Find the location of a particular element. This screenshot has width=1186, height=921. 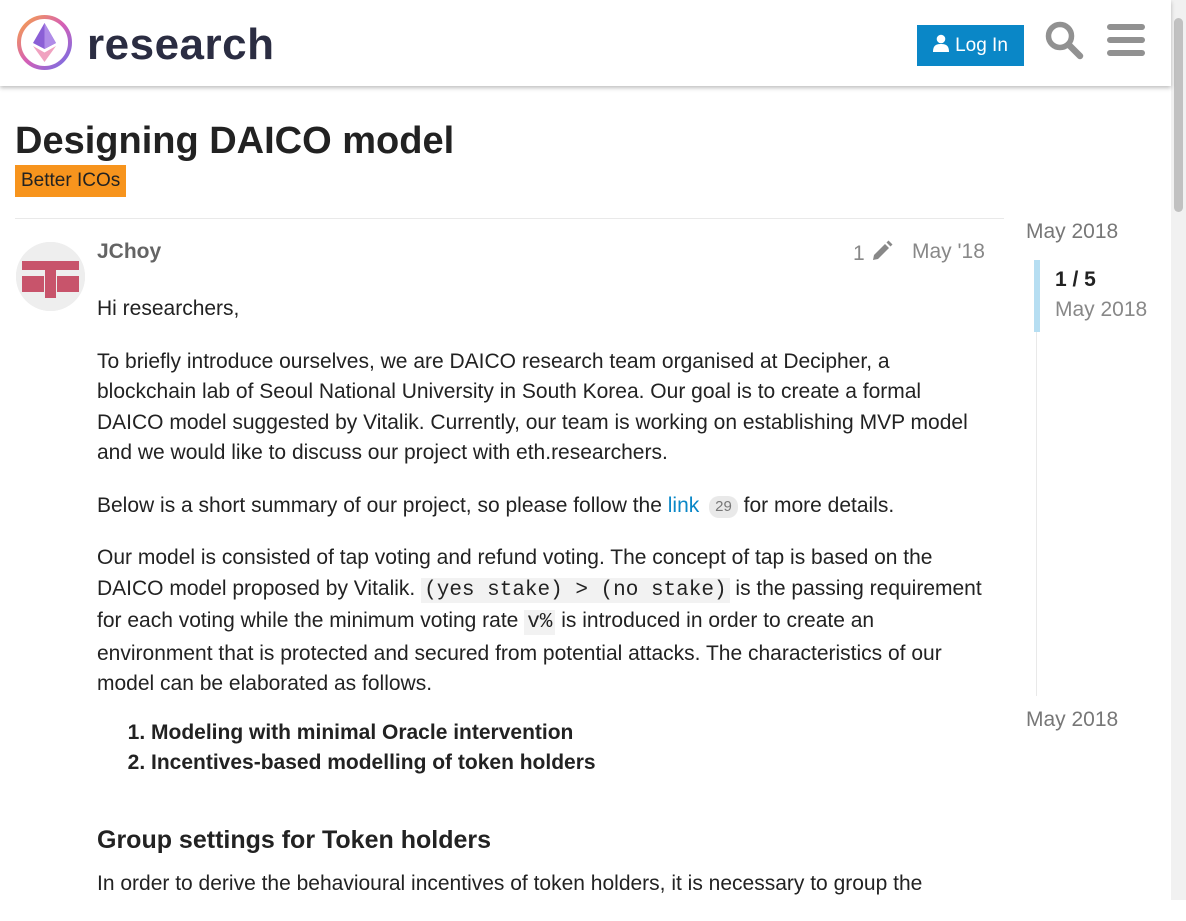

menu-button is located at coordinates (1126, 42).